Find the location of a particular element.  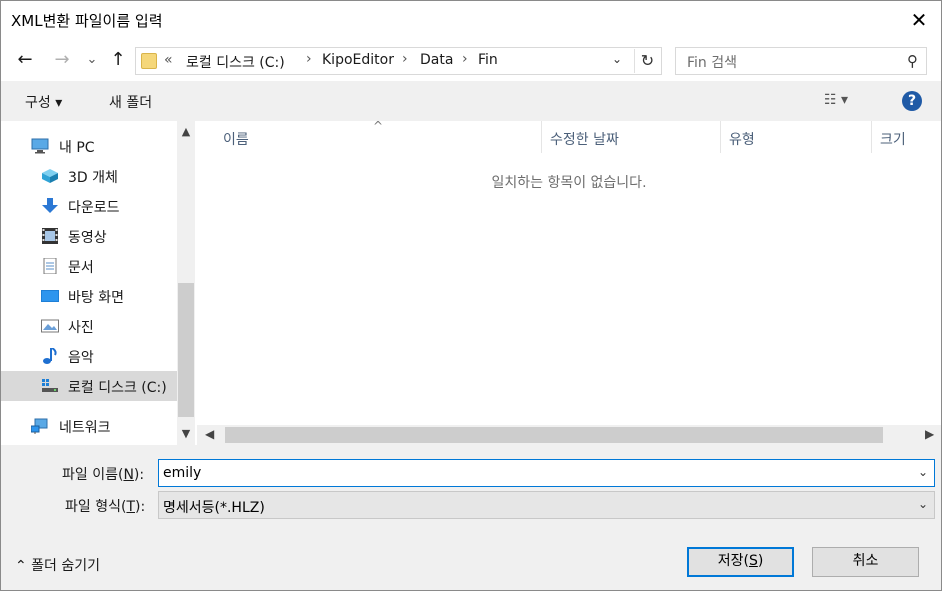

column-header-size: 크기 is located at coordinates (906, 137).